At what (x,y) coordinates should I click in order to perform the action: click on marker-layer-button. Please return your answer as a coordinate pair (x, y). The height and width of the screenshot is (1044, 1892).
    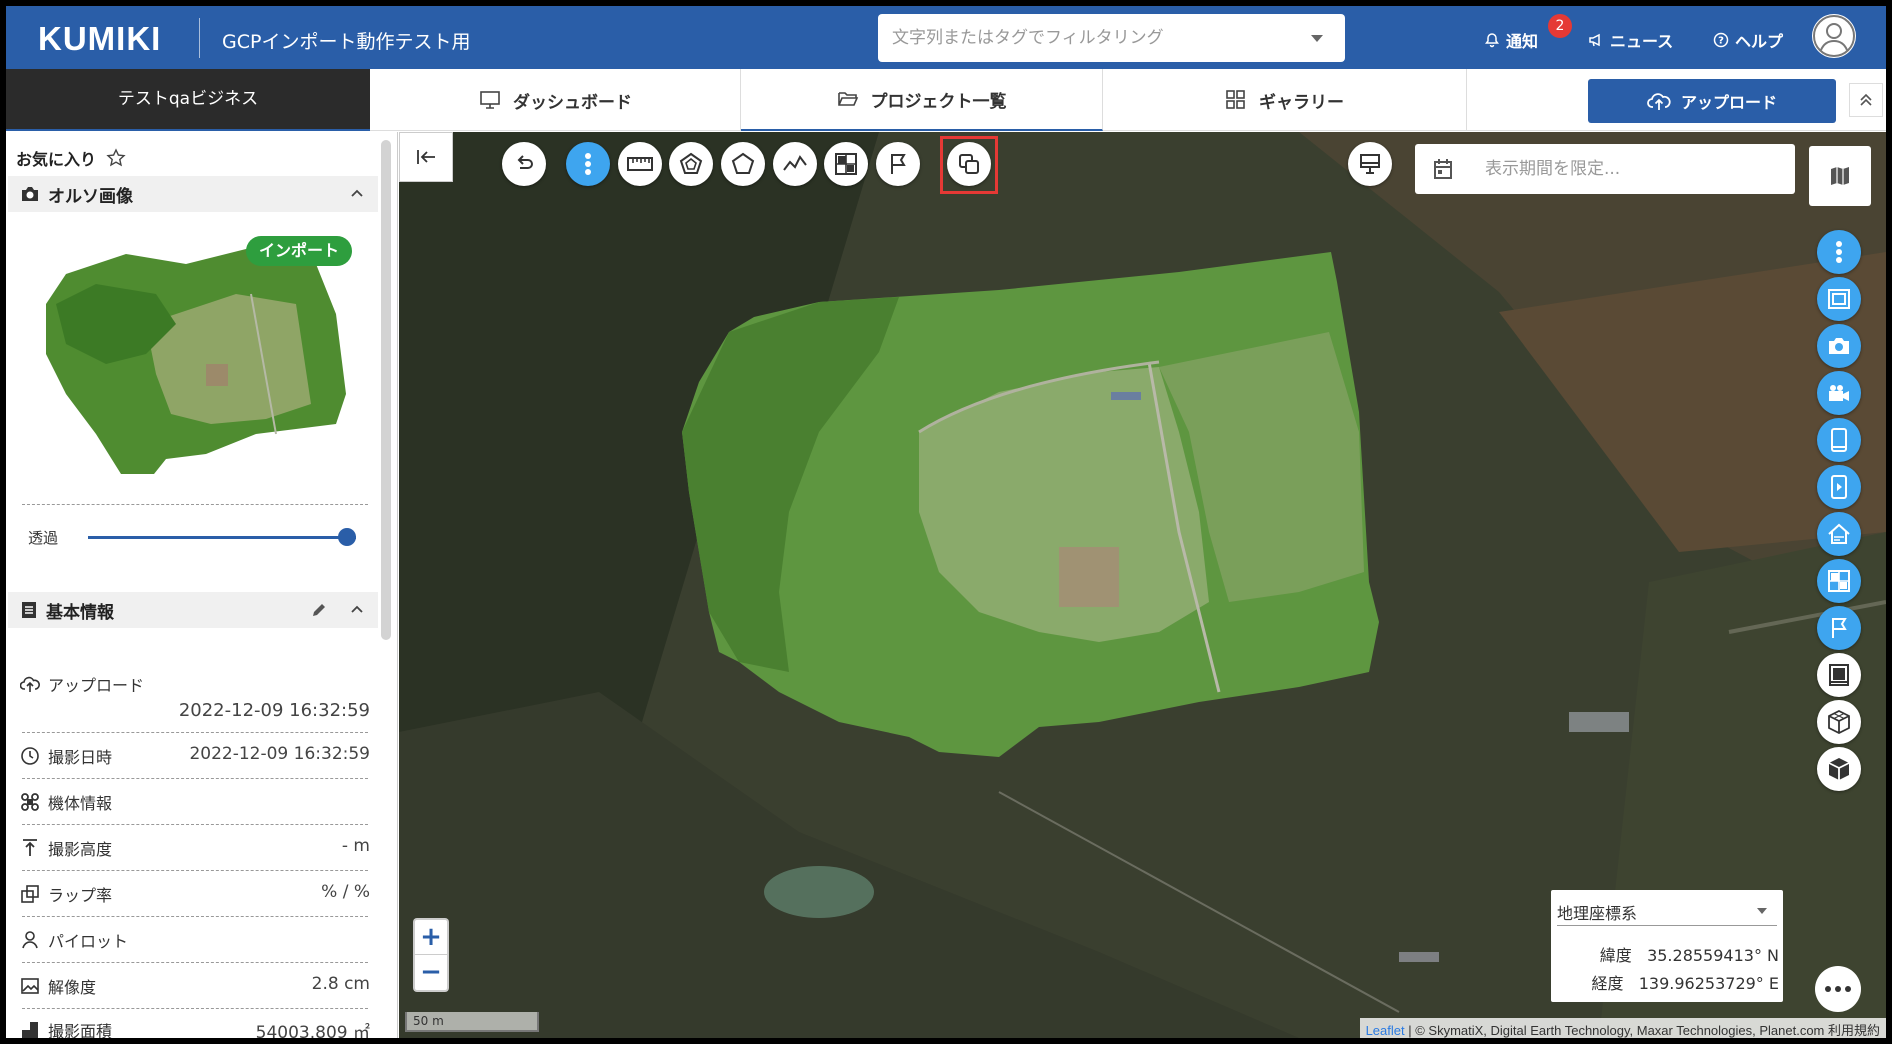
    Looking at the image, I should click on (1839, 628).